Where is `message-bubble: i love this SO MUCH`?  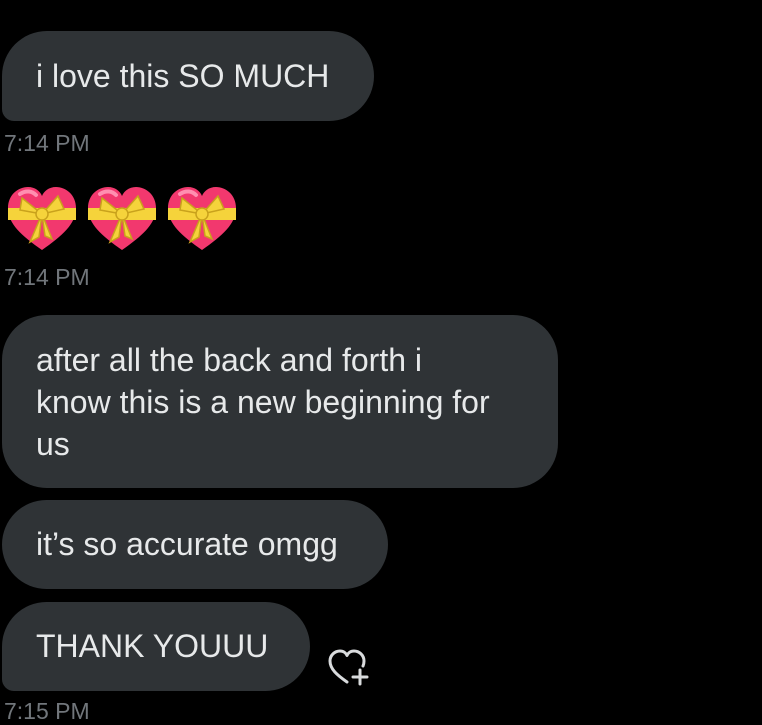
message-bubble: i love this SO MUCH is located at coordinates (188, 76).